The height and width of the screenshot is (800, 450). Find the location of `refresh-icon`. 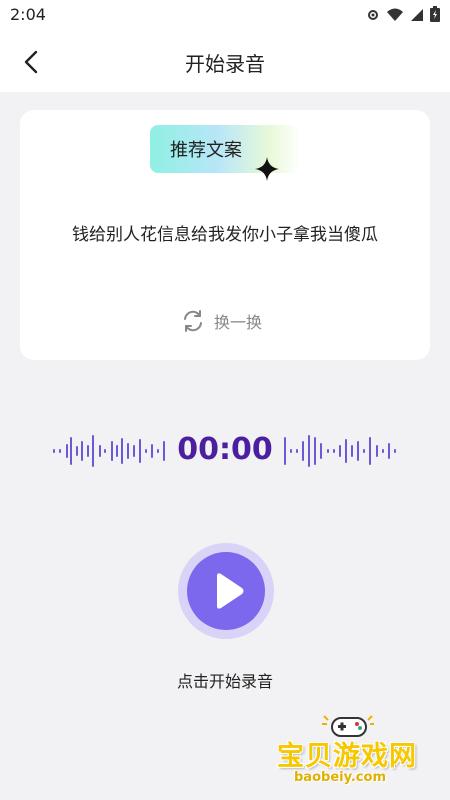

refresh-icon is located at coordinates (193, 321).